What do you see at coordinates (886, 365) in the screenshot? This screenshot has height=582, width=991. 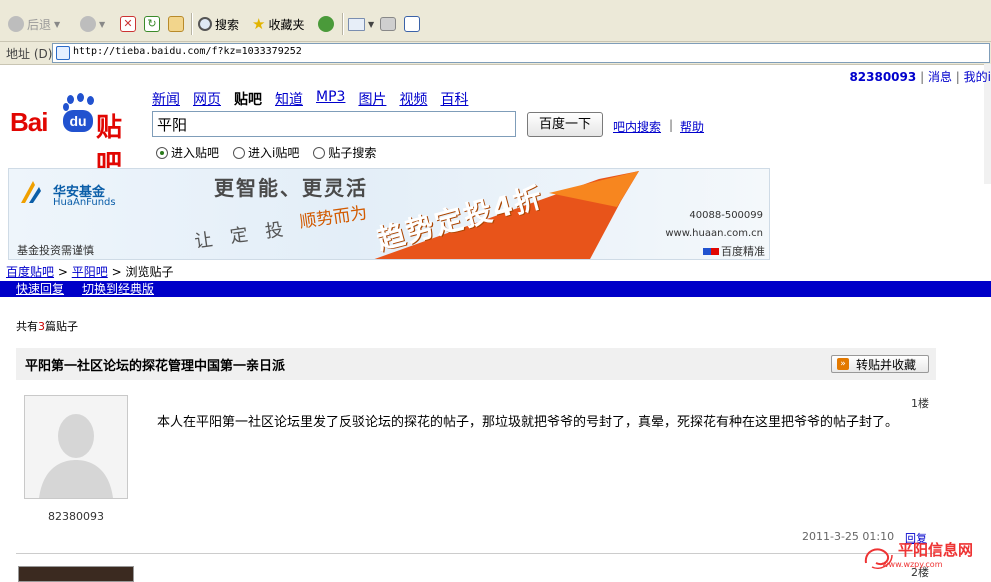 I see `repost-favorite-label: 转贴并收藏` at bounding box center [886, 365].